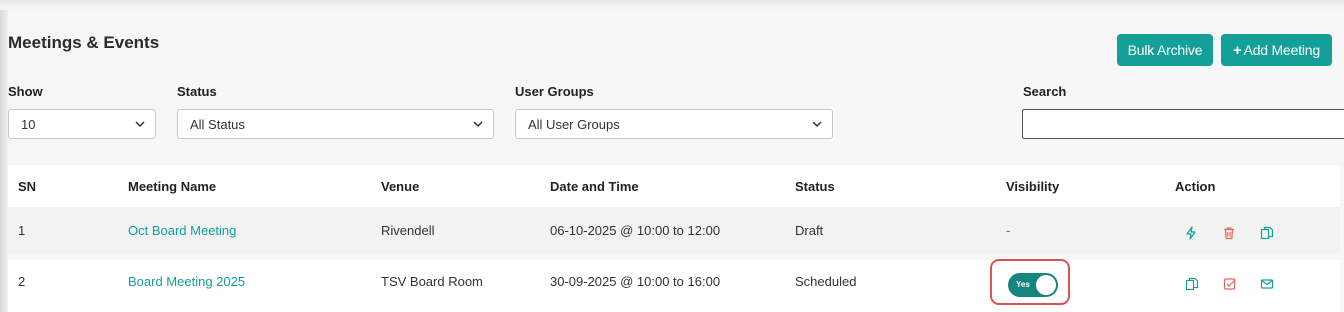  I want to click on row-sn: 1, so click(22, 230).